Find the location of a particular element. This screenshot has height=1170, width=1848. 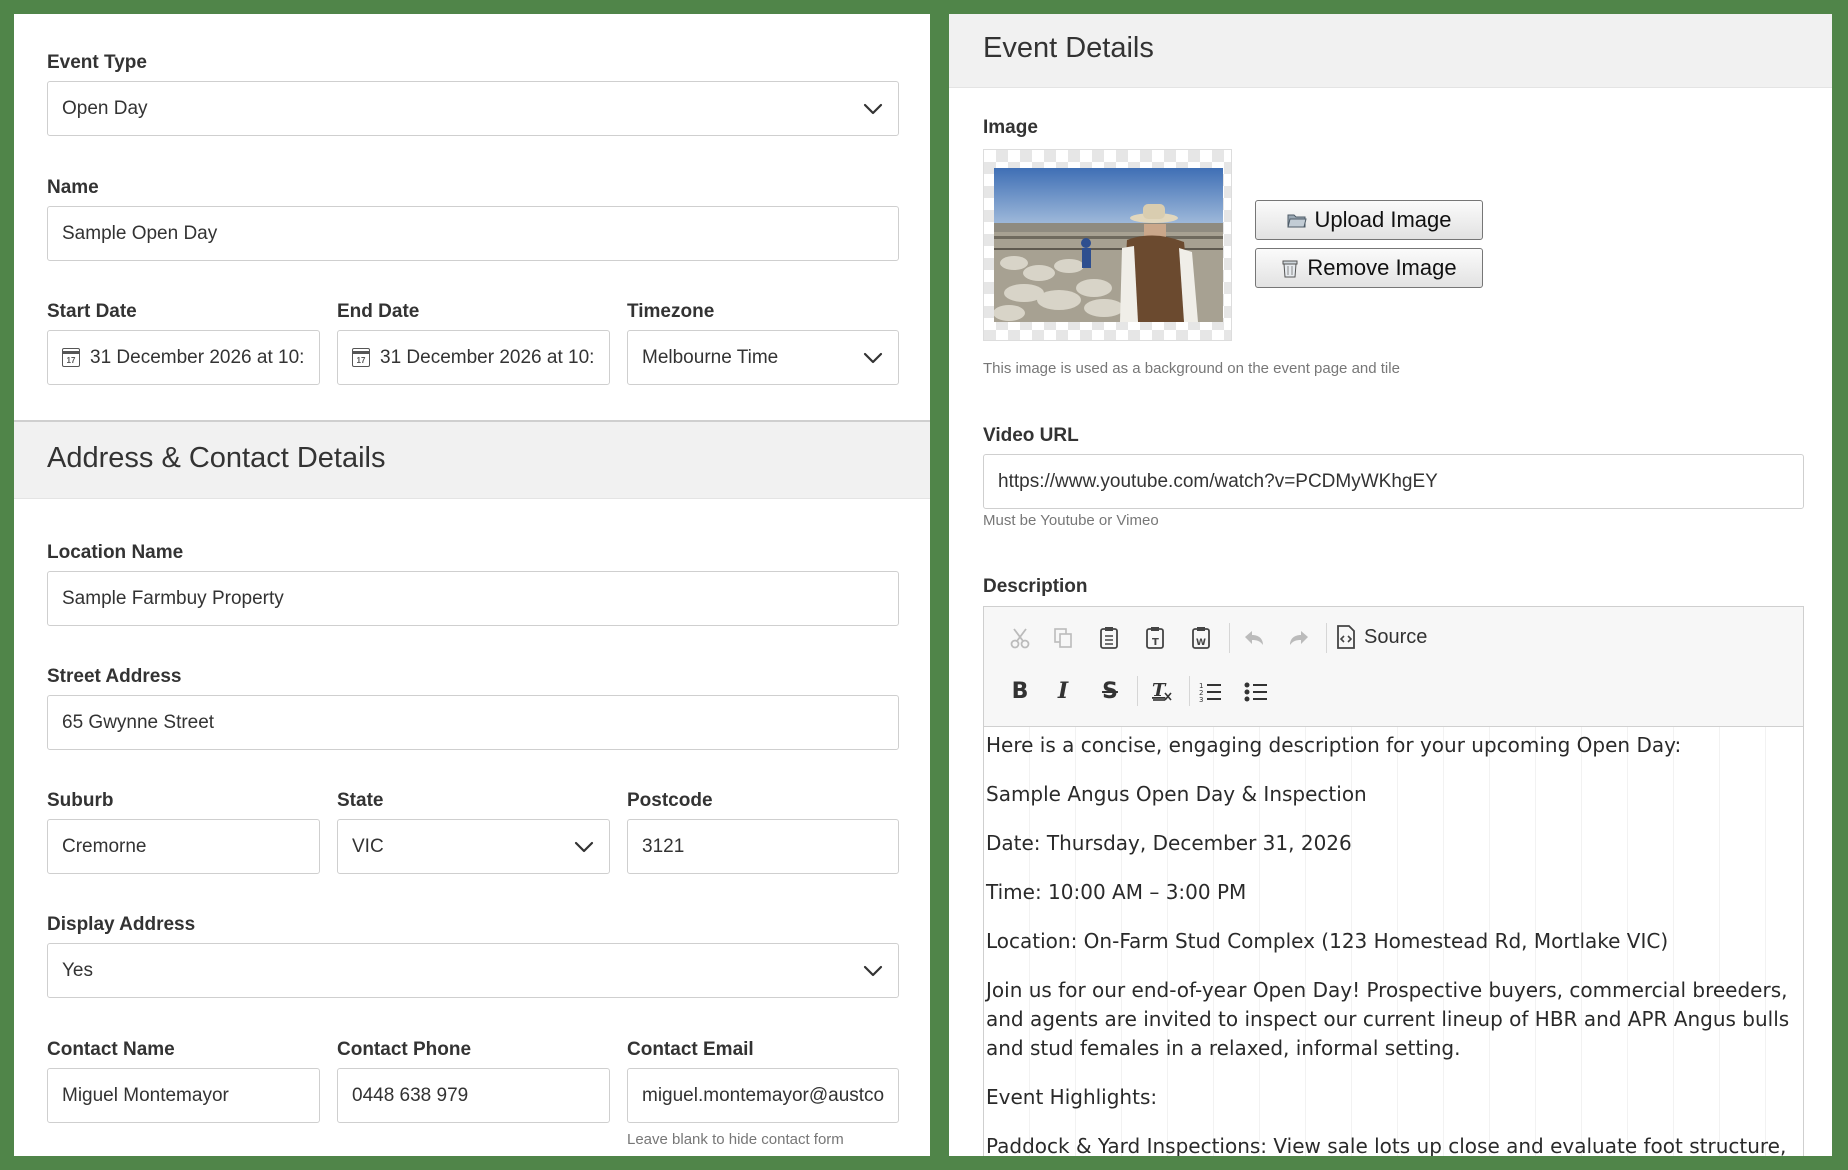

event-image is located at coordinates (1108, 245).